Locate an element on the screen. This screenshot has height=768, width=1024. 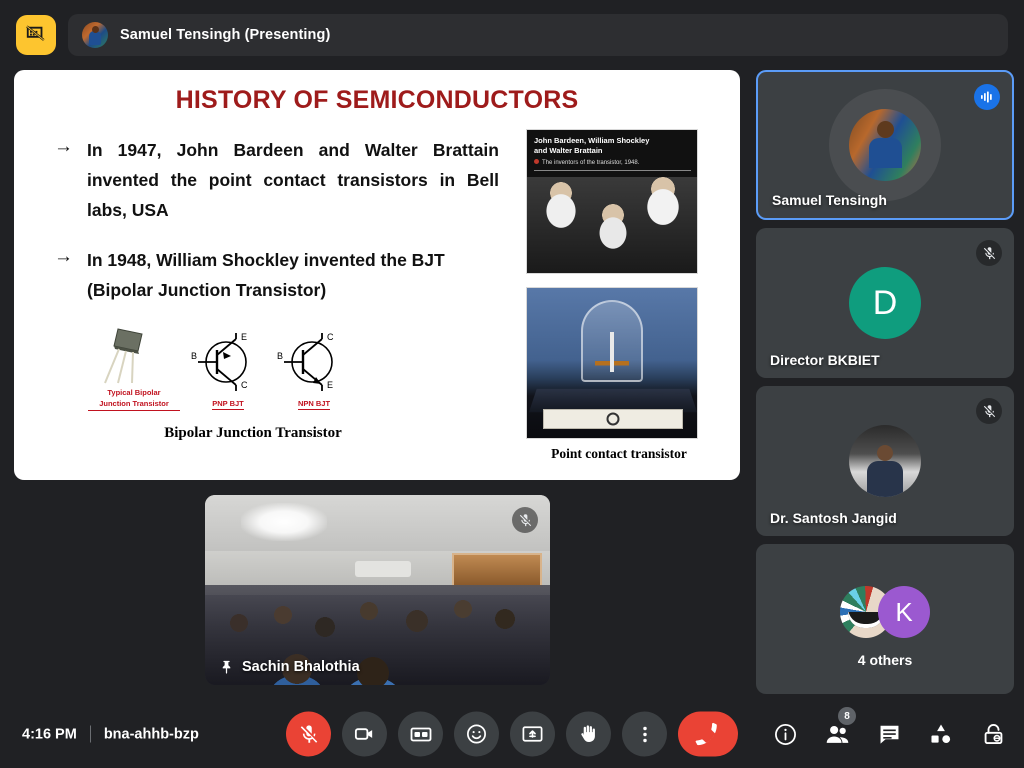
avatar-initial: D is located at coordinates (885, 303).